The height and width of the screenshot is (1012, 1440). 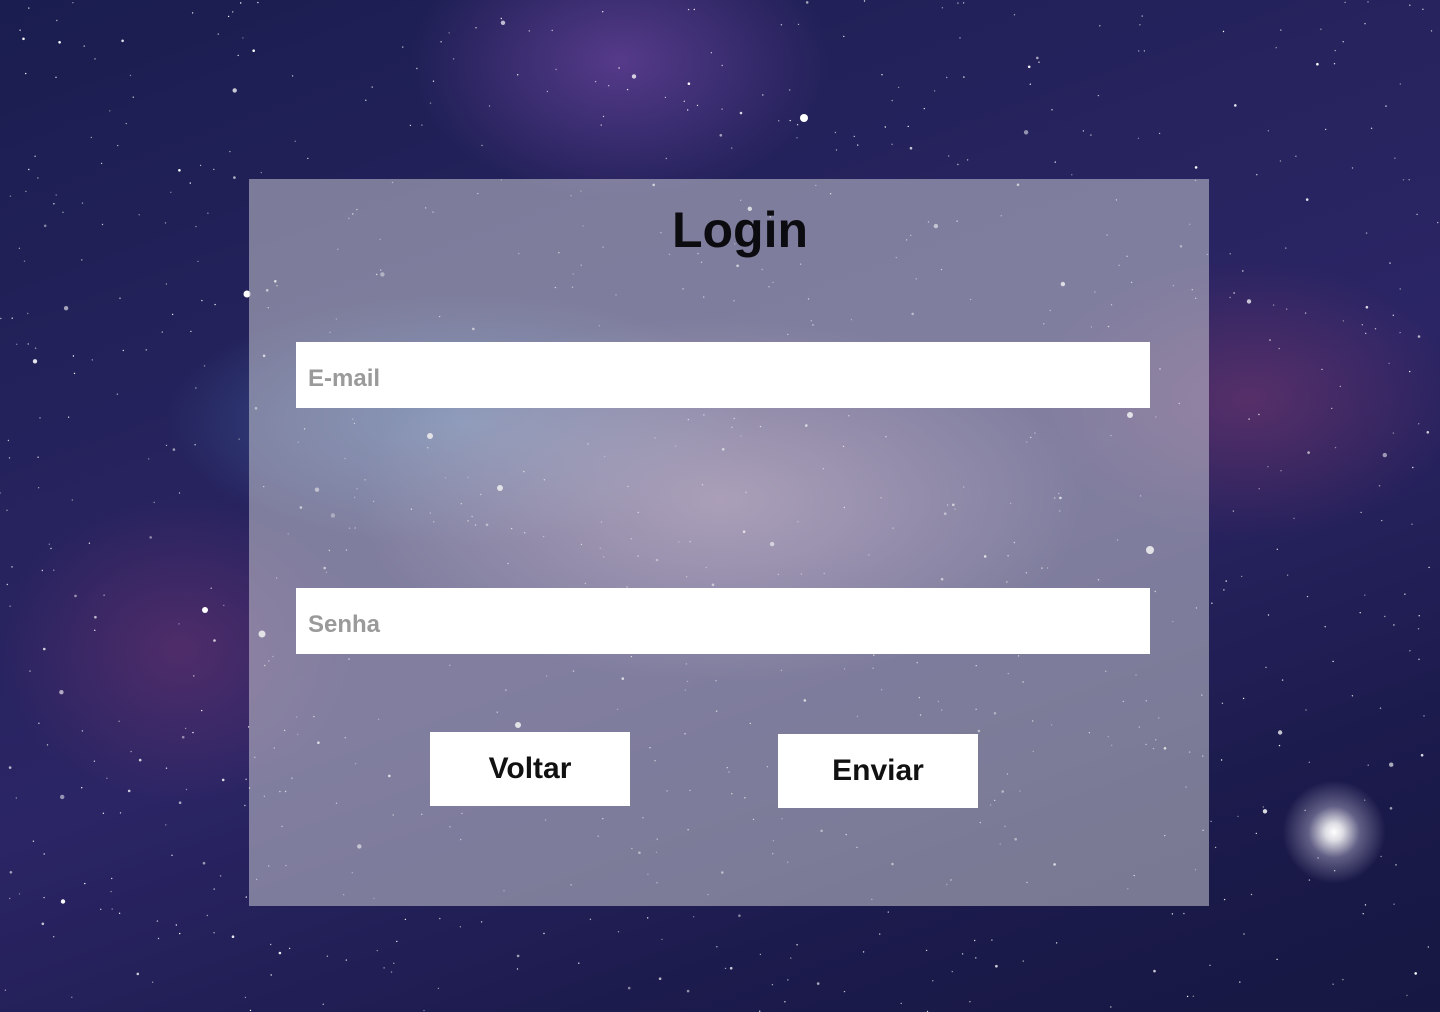 What do you see at coordinates (878, 771) in the screenshot?
I see `submit-button: Enviar` at bounding box center [878, 771].